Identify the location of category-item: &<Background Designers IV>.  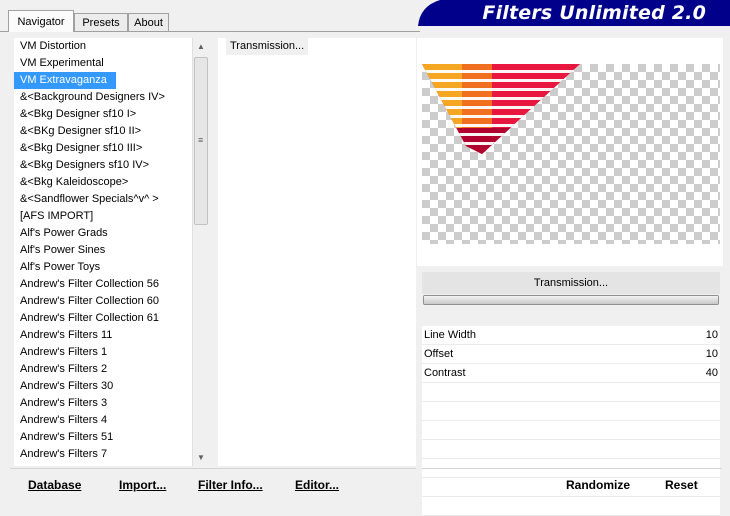
(103, 97).